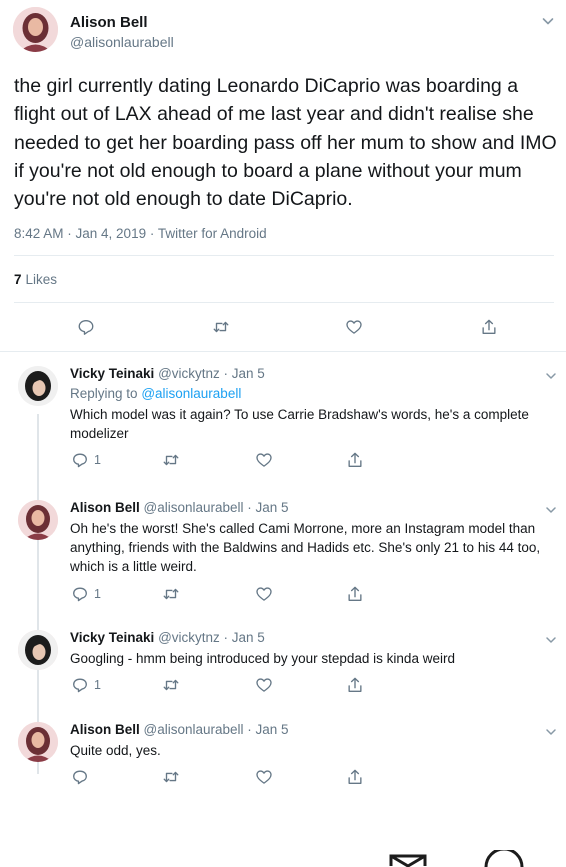  Describe the element at coordinates (408, 860) in the screenshot. I see `mail-icon` at that location.